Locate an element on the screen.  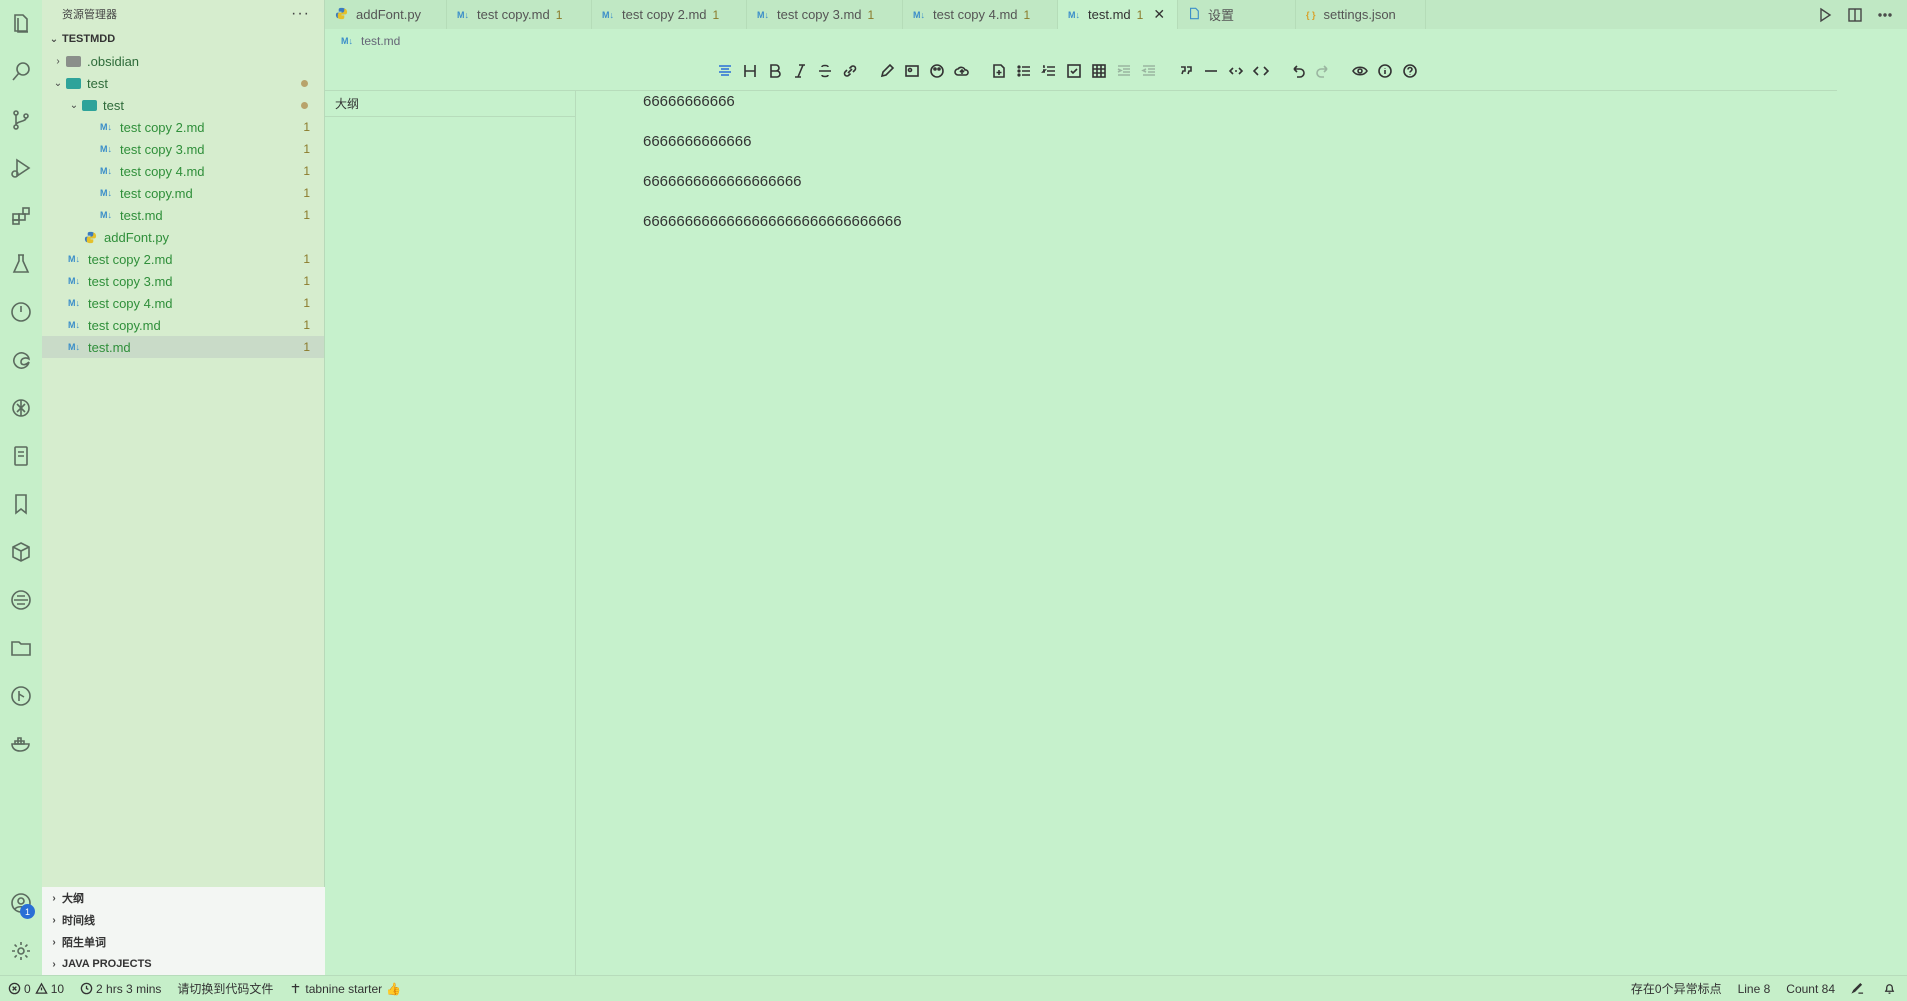
panel-outline: › 大纲 is located at coordinates (183, 898).